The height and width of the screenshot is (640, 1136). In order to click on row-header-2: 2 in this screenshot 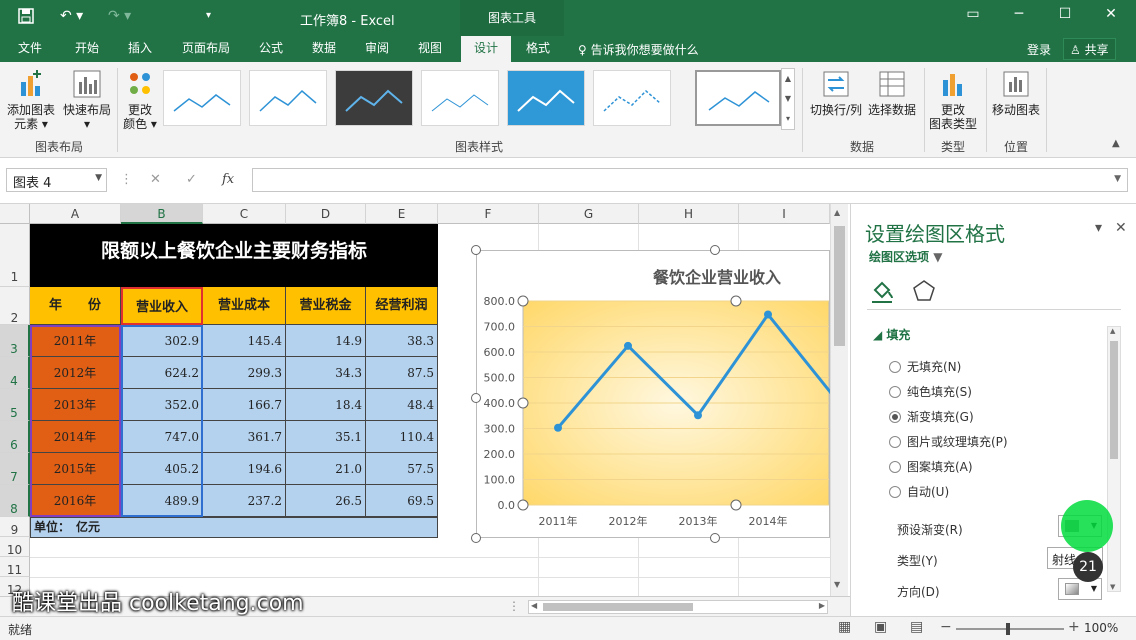, I will do `click(15, 306)`.